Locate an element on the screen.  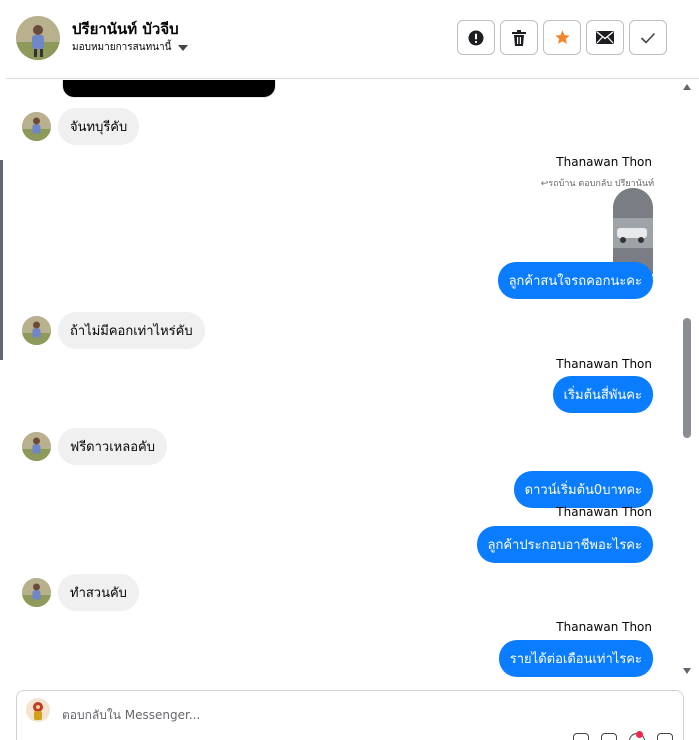
assign-conversation-dropdown: มอบหมายการสนทนานี้ is located at coordinates (130, 47).